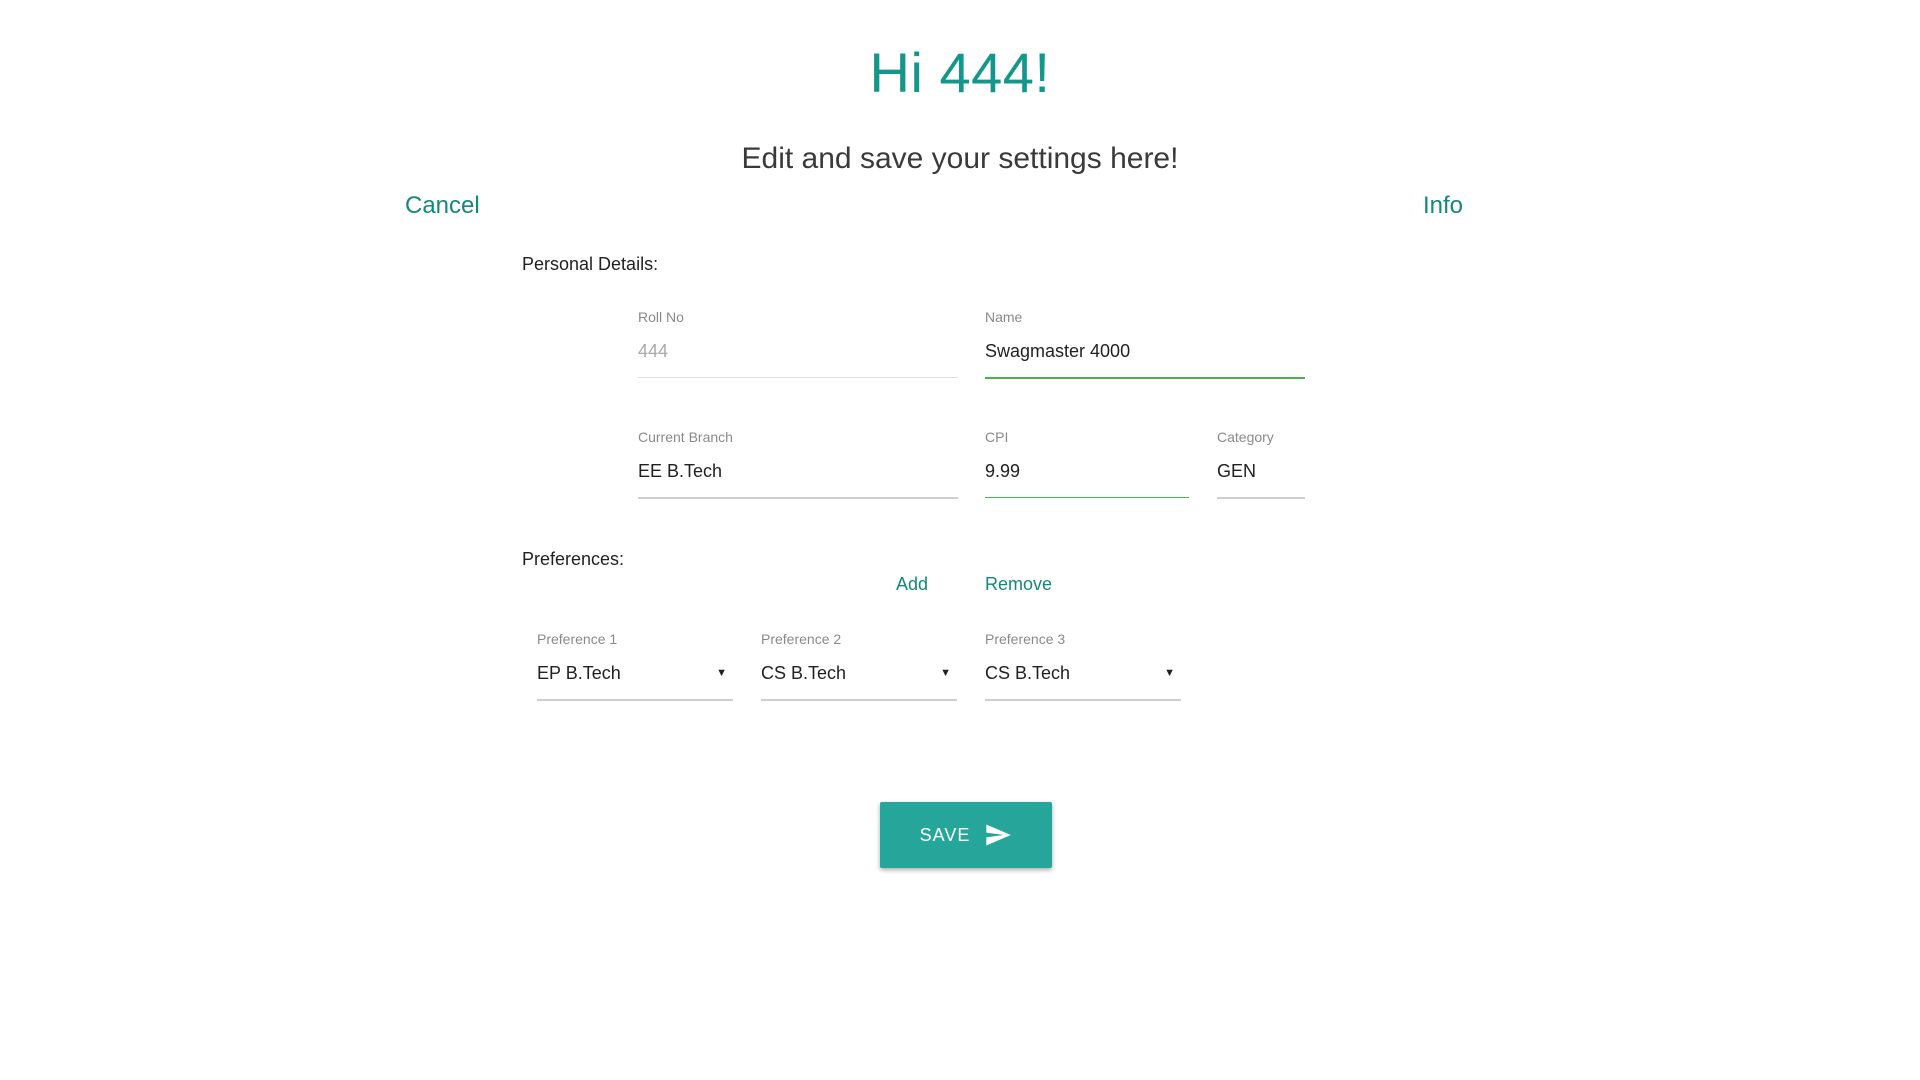 This screenshot has height=1080, width=1920. I want to click on branch-field: Current Branch EE B.Tech, so click(798, 465).